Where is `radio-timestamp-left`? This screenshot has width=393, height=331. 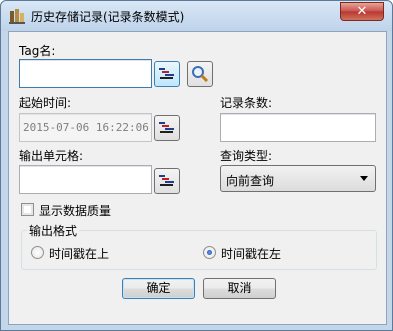 radio-timestamp-left is located at coordinates (209, 252).